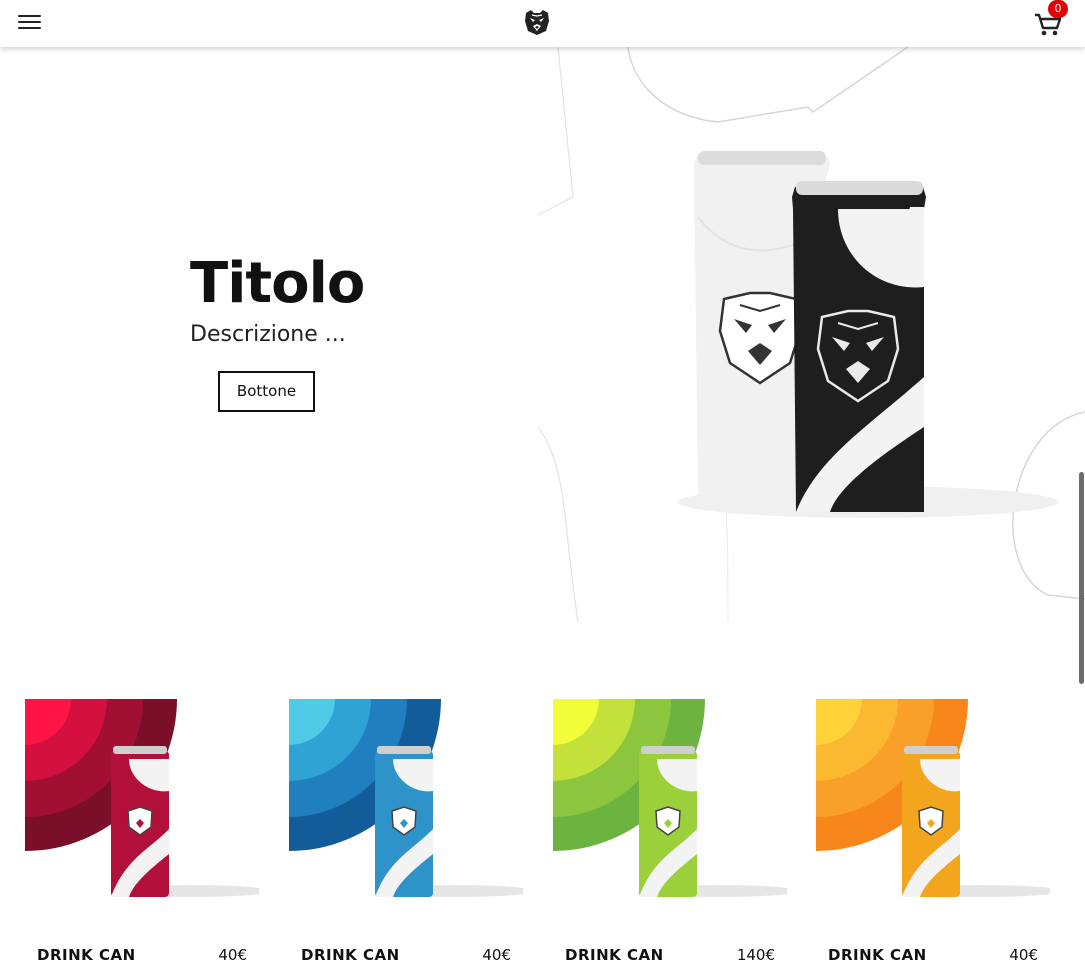 The width and height of the screenshot is (1085, 963). I want to click on hamburger-menu-icon, so click(30, 23).